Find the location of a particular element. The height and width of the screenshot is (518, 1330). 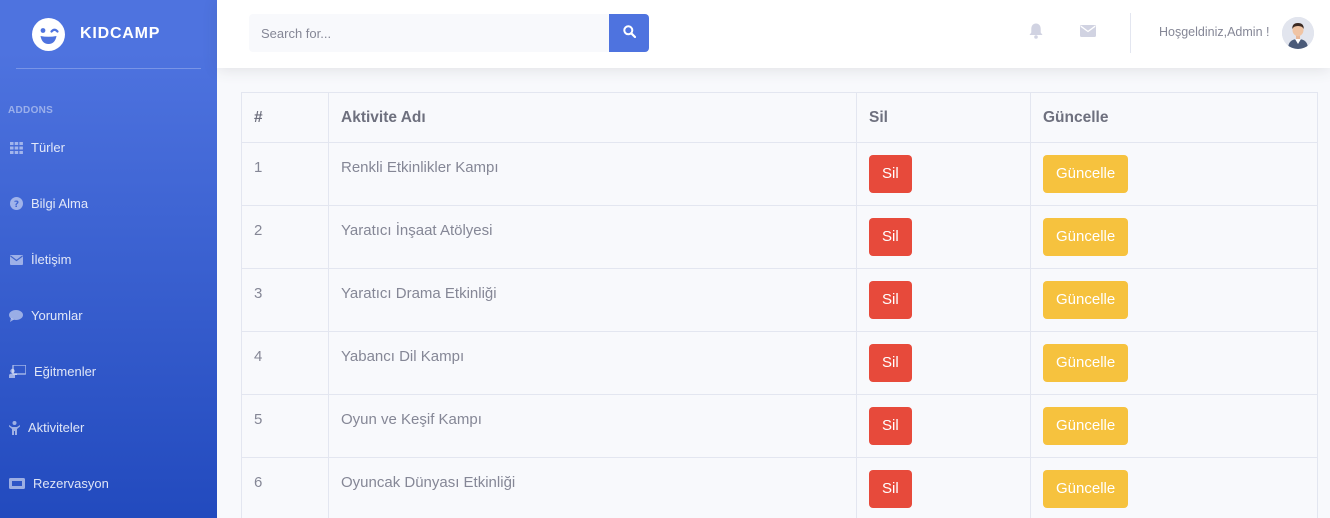

column-header-delete: Sil is located at coordinates (943, 117).